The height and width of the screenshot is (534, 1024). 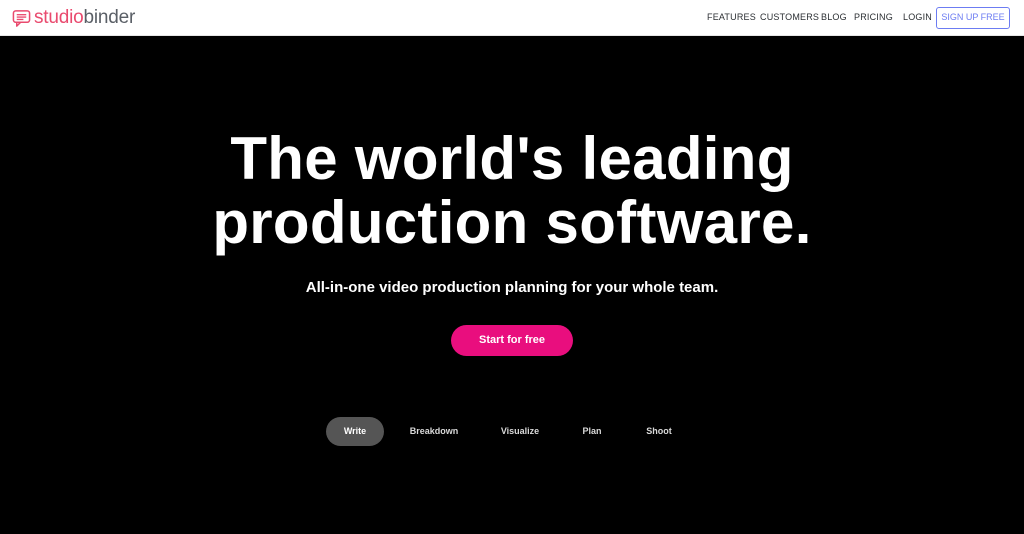 What do you see at coordinates (731, 17) in the screenshot?
I see `nav-features-link: FEATURES` at bounding box center [731, 17].